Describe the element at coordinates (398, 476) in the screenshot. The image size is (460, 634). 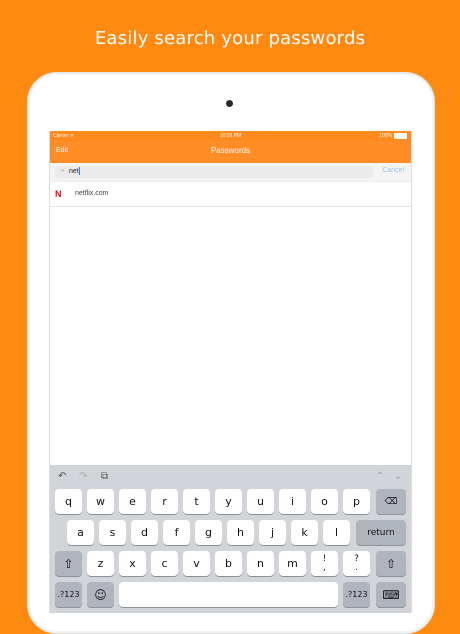
I see `chevron-down-icon: ⌄` at that location.